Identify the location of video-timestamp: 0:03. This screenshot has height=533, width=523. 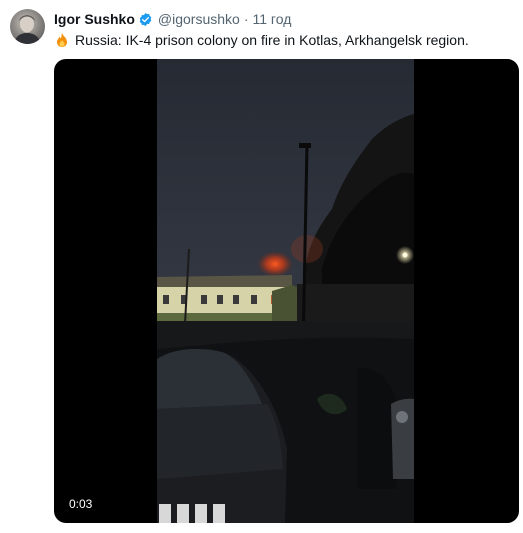
(81, 504).